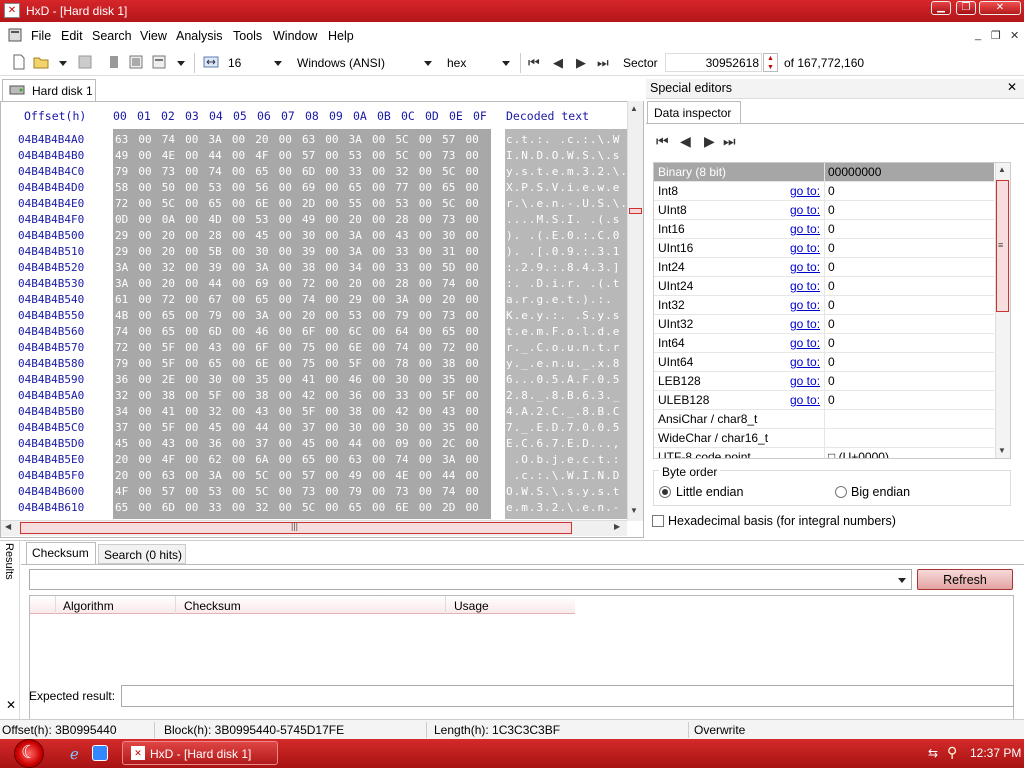 The width and height of the screenshot is (1024, 768). I want to click on row-offset: 04B4B4B530, so click(51, 283).